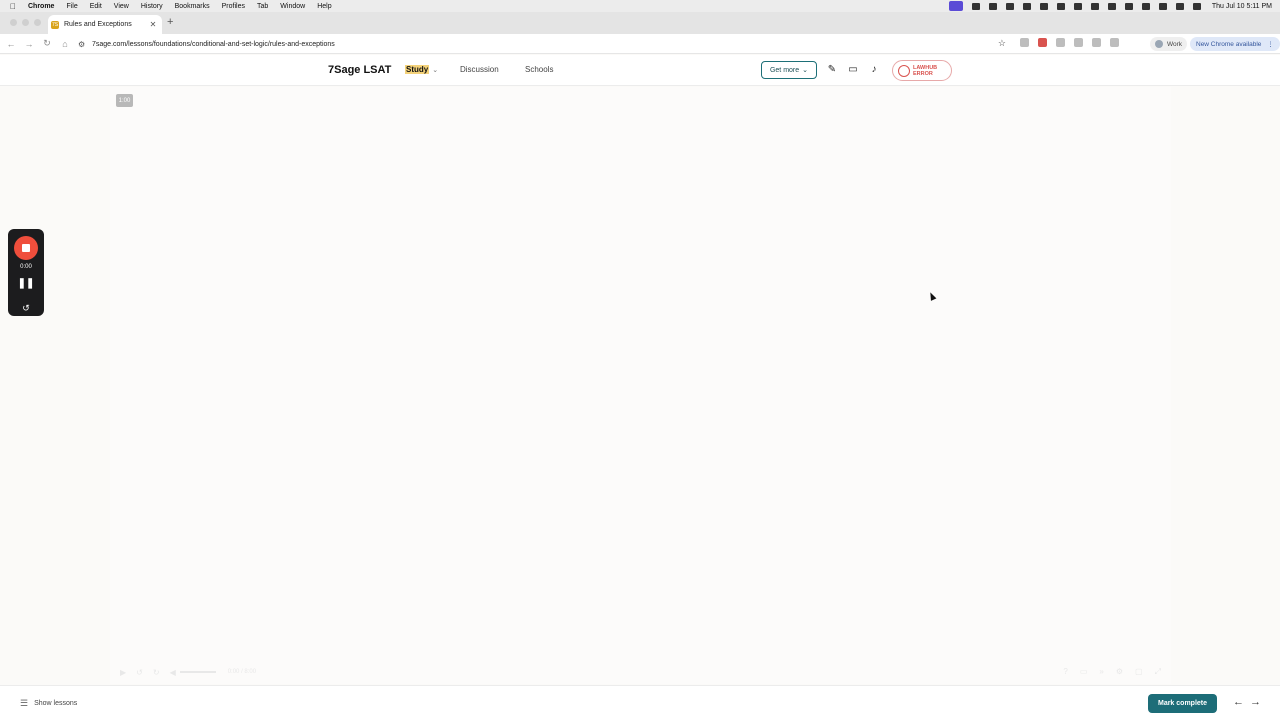 The image size is (1280, 720). What do you see at coordinates (121, 6) in the screenshot?
I see `menu-view: View` at bounding box center [121, 6].